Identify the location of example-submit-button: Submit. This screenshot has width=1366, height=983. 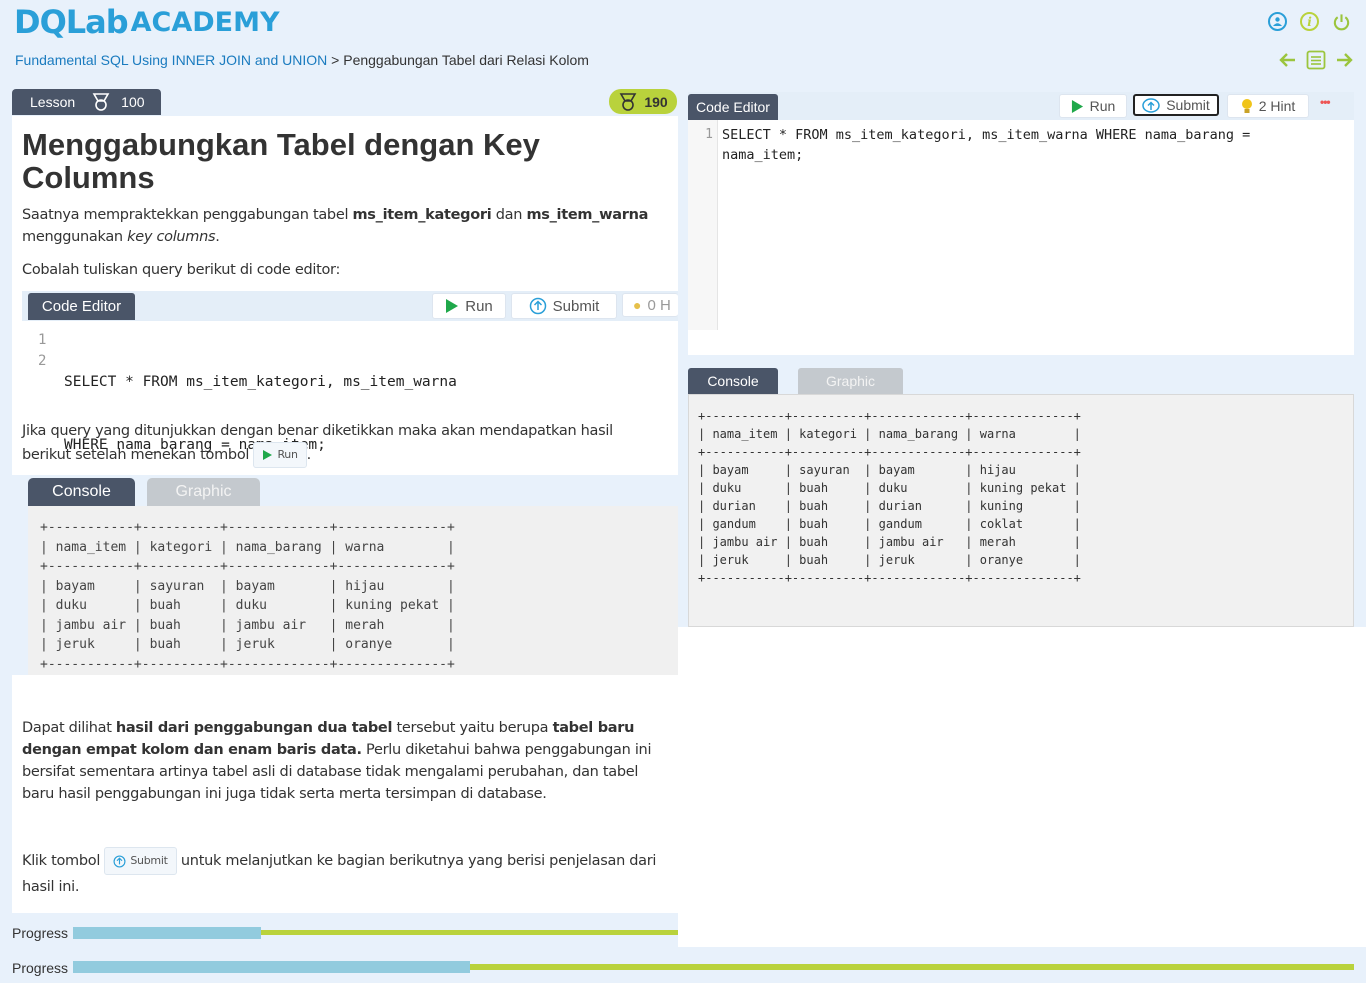
(564, 306).